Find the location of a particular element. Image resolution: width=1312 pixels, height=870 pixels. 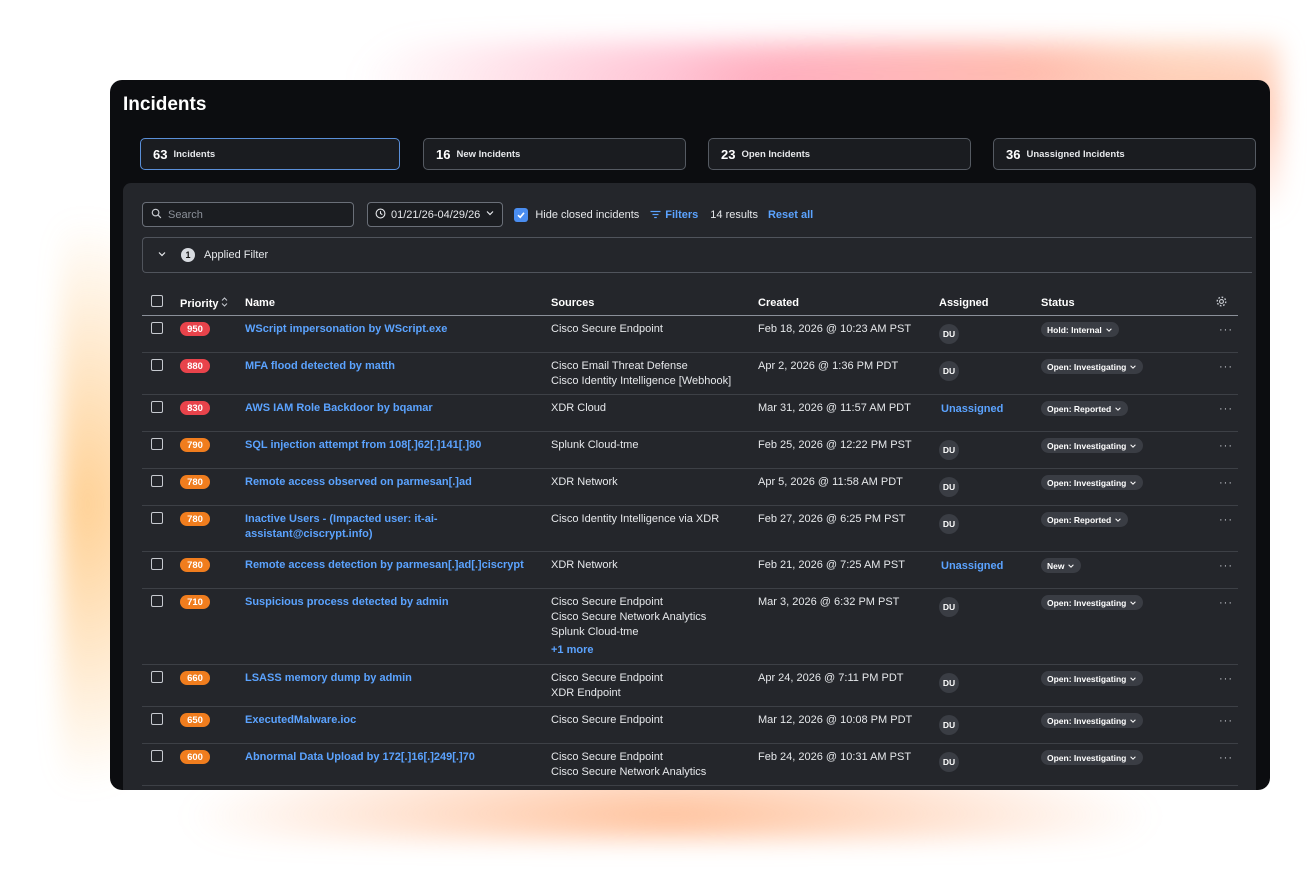

hide-closed-checkbox is located at coordinates (521, 214).